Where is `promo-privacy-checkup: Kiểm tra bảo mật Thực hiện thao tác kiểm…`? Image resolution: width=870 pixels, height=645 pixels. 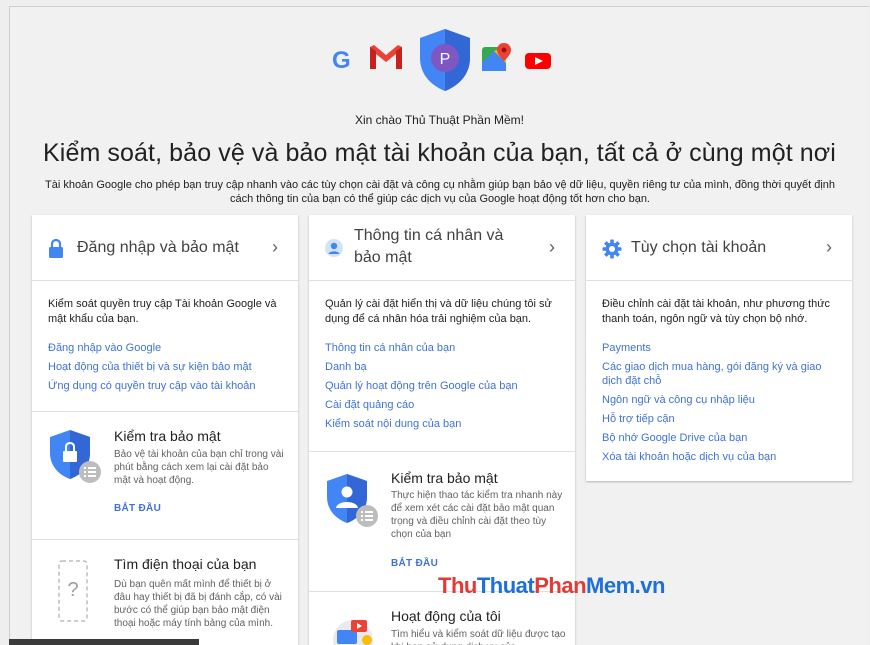
promo-privacy-checkup: Kiểm tra bảo mật Thực hiện thao tác kiểm… is located at coordinates (442, 521).